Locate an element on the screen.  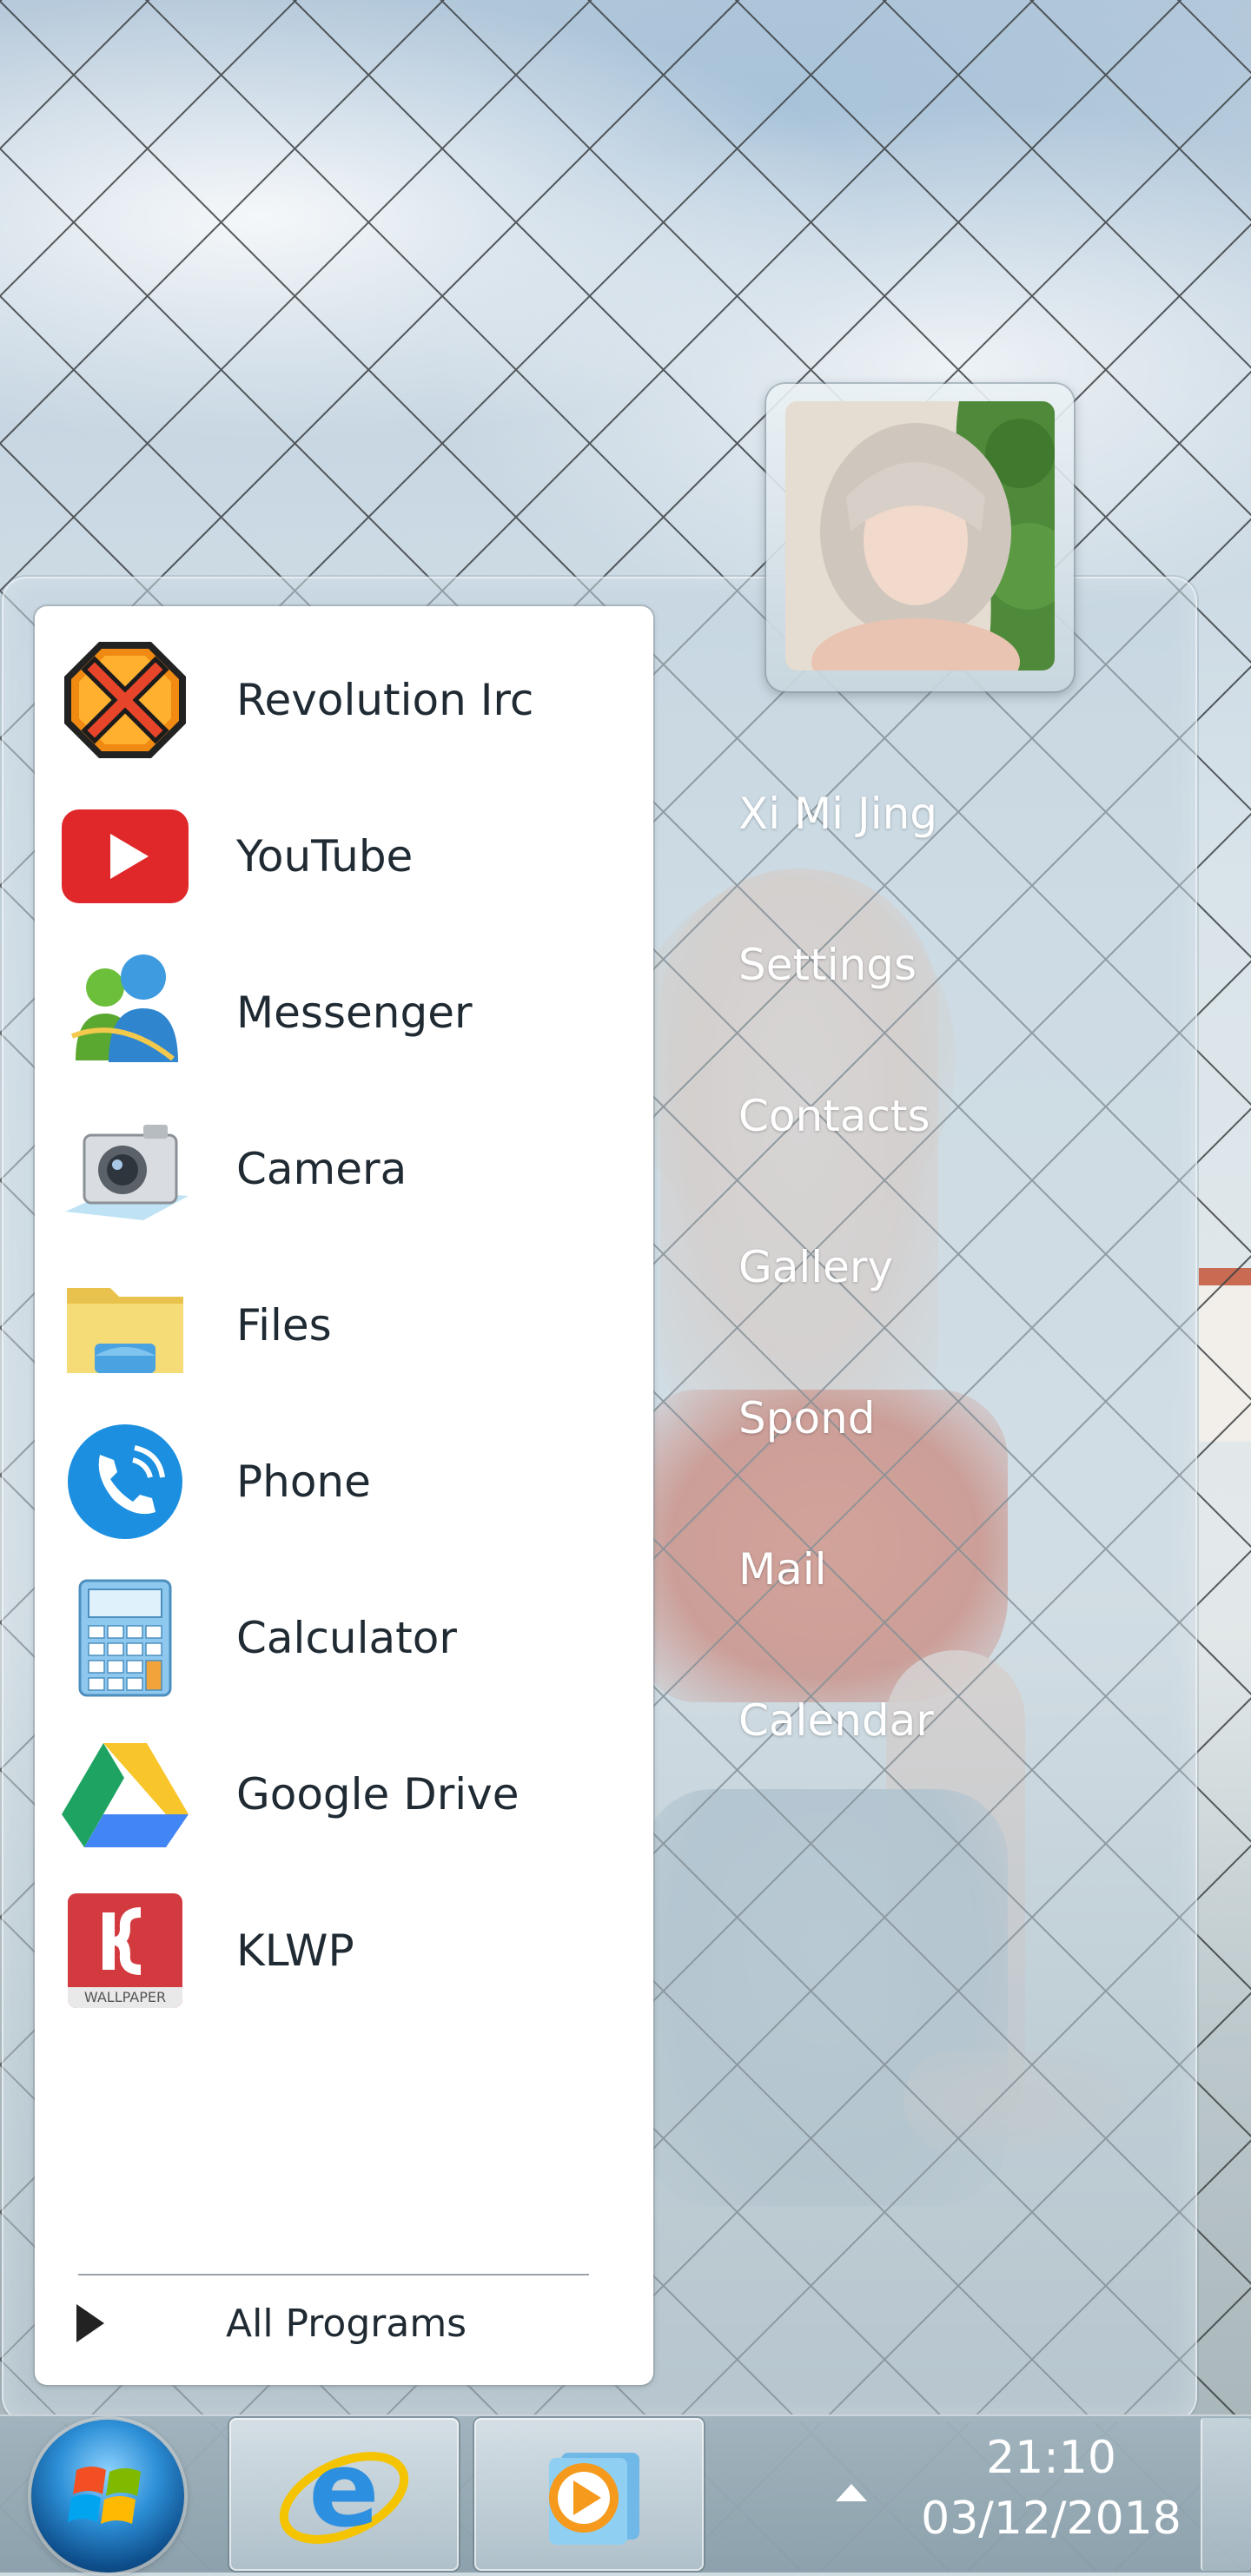
app-item-messenger: Messenger is located at coordinates (345, 1013).